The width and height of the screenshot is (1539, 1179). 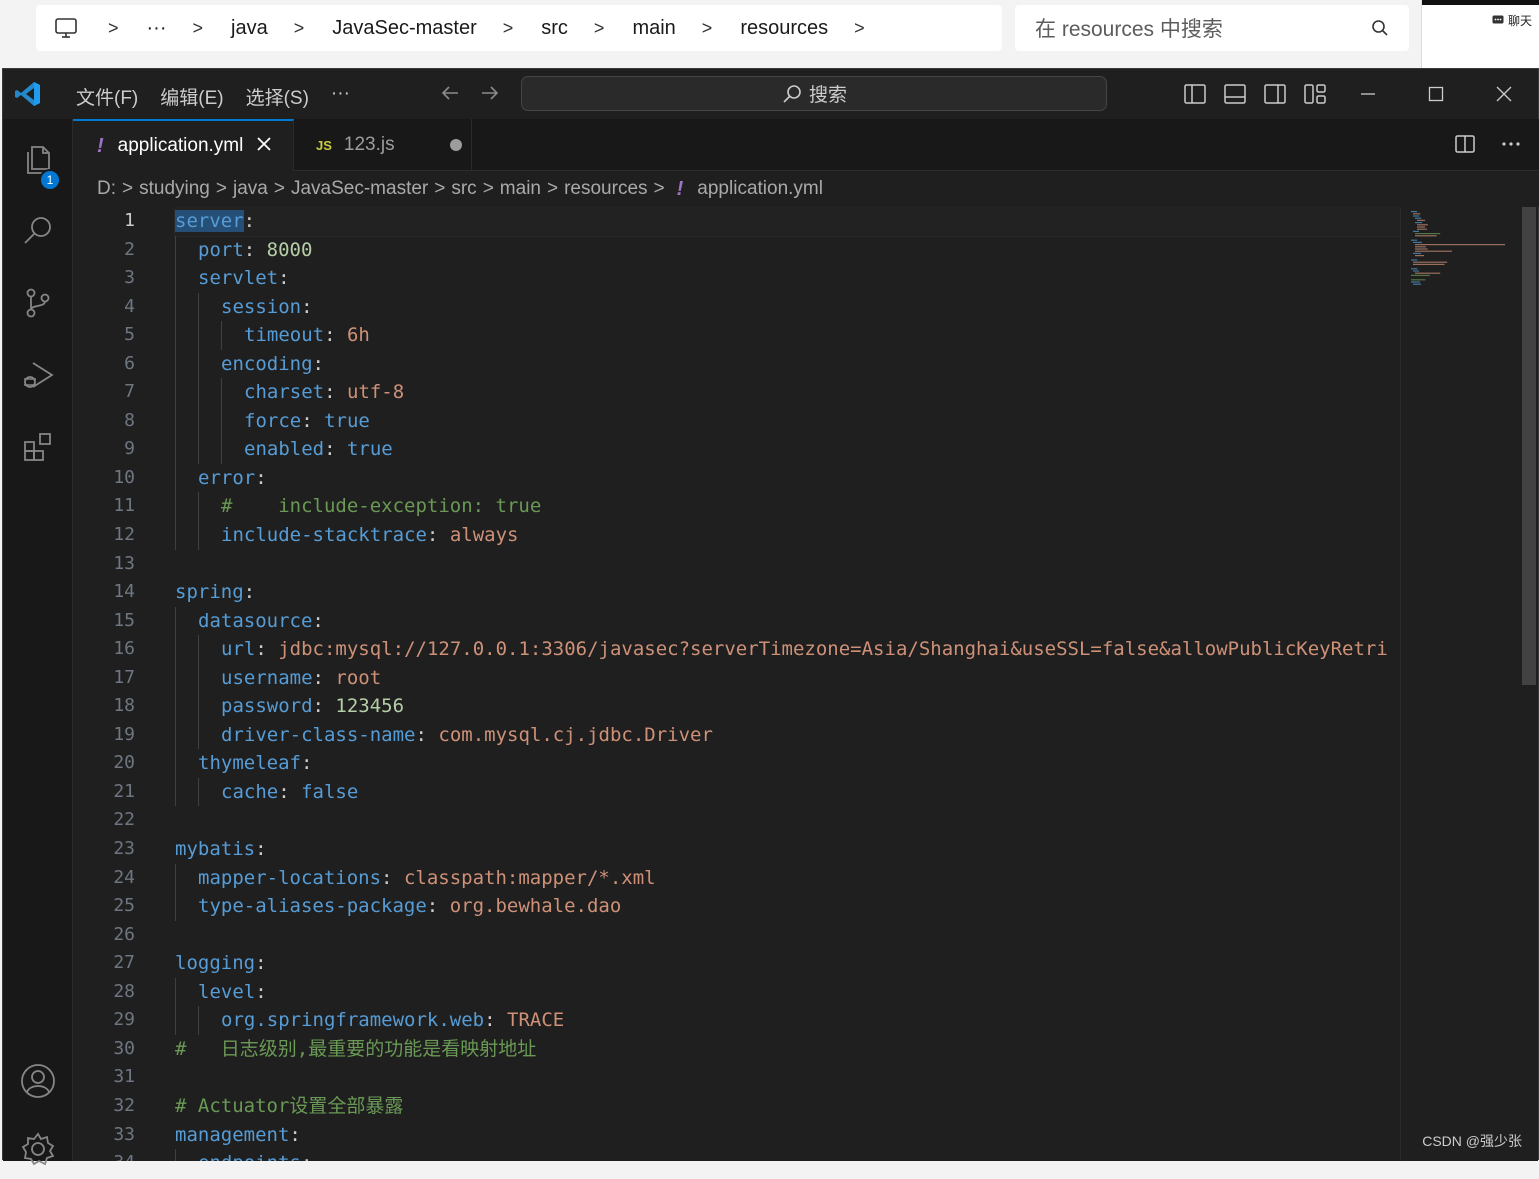 What do you see at coordinates (1511, 144) in the screenshot?
I see `more-actions-icon` at bounding box center [1511, 144].